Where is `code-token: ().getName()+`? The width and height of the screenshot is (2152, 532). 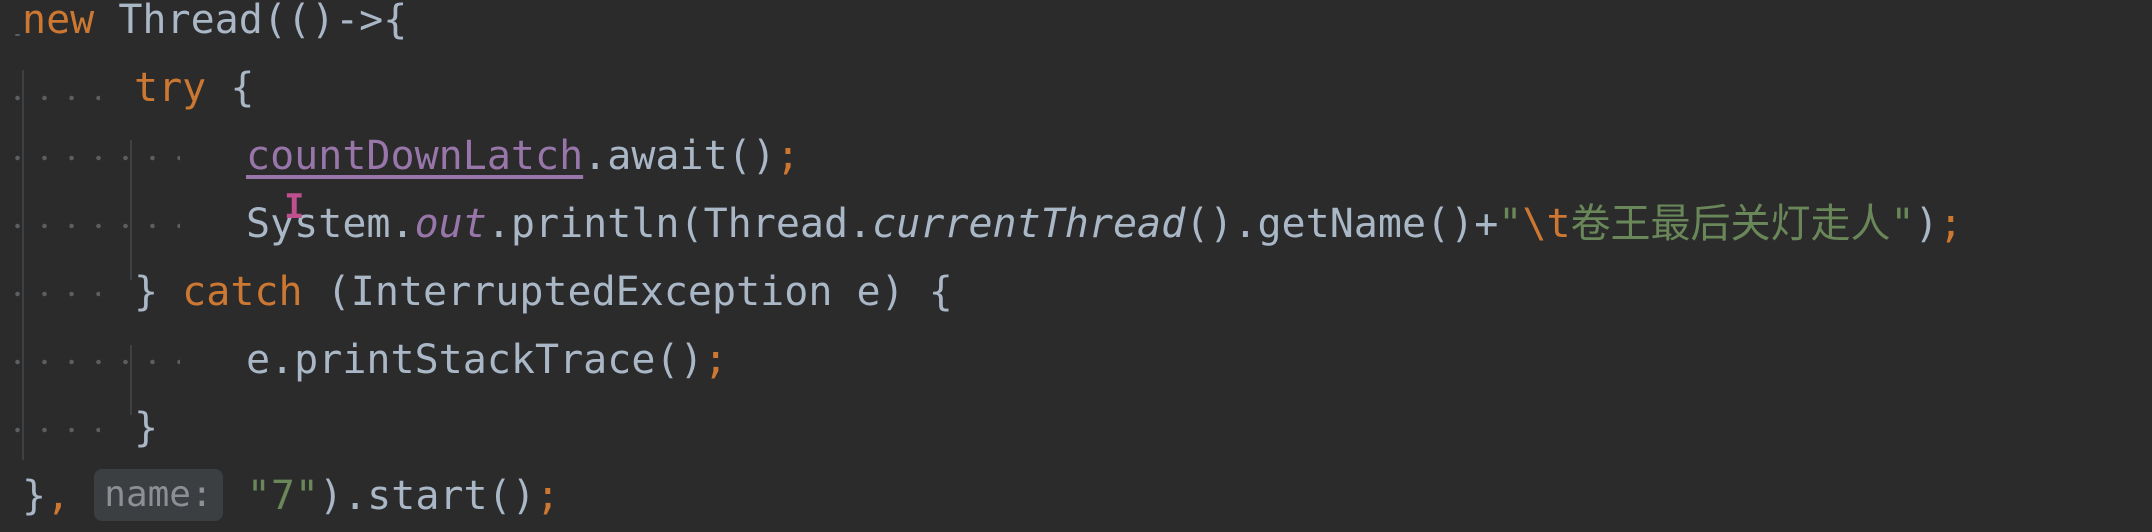 code-token: ().getName()+ is located at coordinates (1342, 224).